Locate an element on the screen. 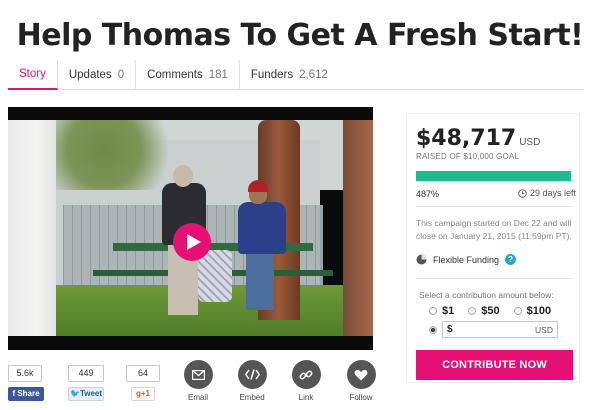 The width and height of the screenshot is (600, 410). flexible-funding: Flexible Funding ? is located at coordinates (466, 259).